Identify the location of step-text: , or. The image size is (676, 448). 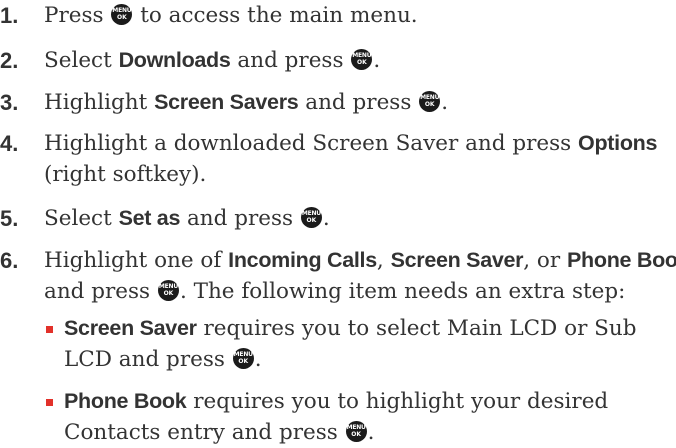
(542, 260).